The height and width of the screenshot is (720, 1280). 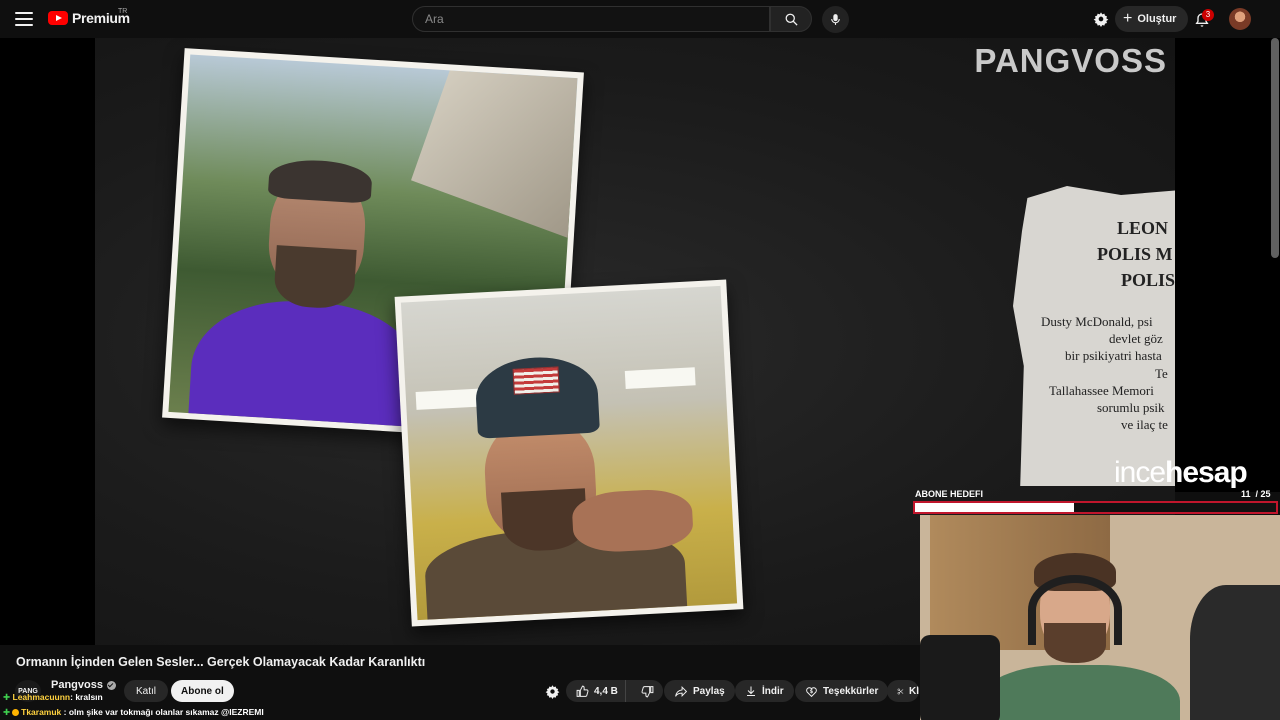 I want to click on join-button: Katıl, so click(x=146, y=691).